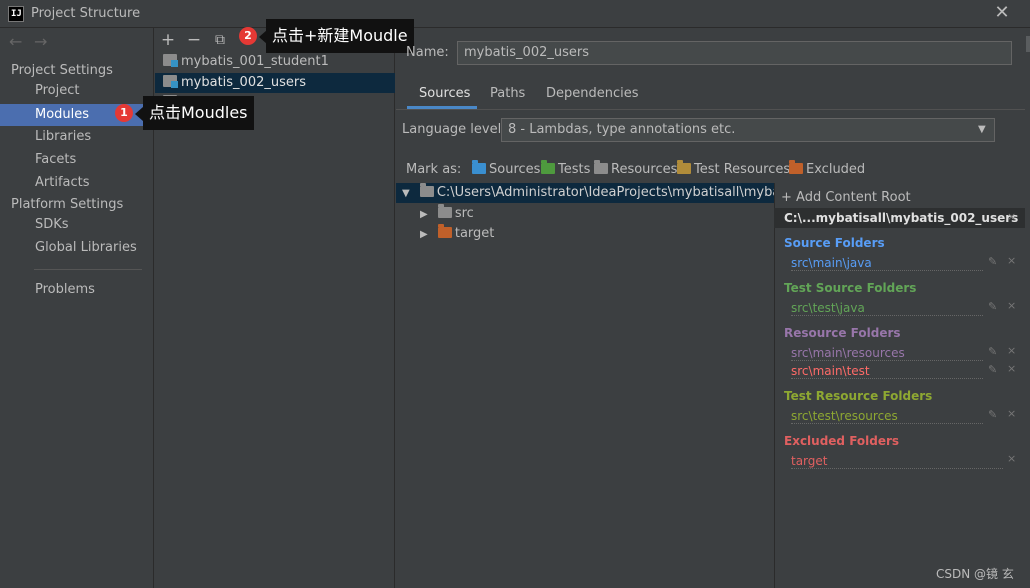 This screenshot has height=588, width=1030. Describe the element at coordinates (15, 41) in the screenshot. I see `back-arrow-icon: ←` at that location.